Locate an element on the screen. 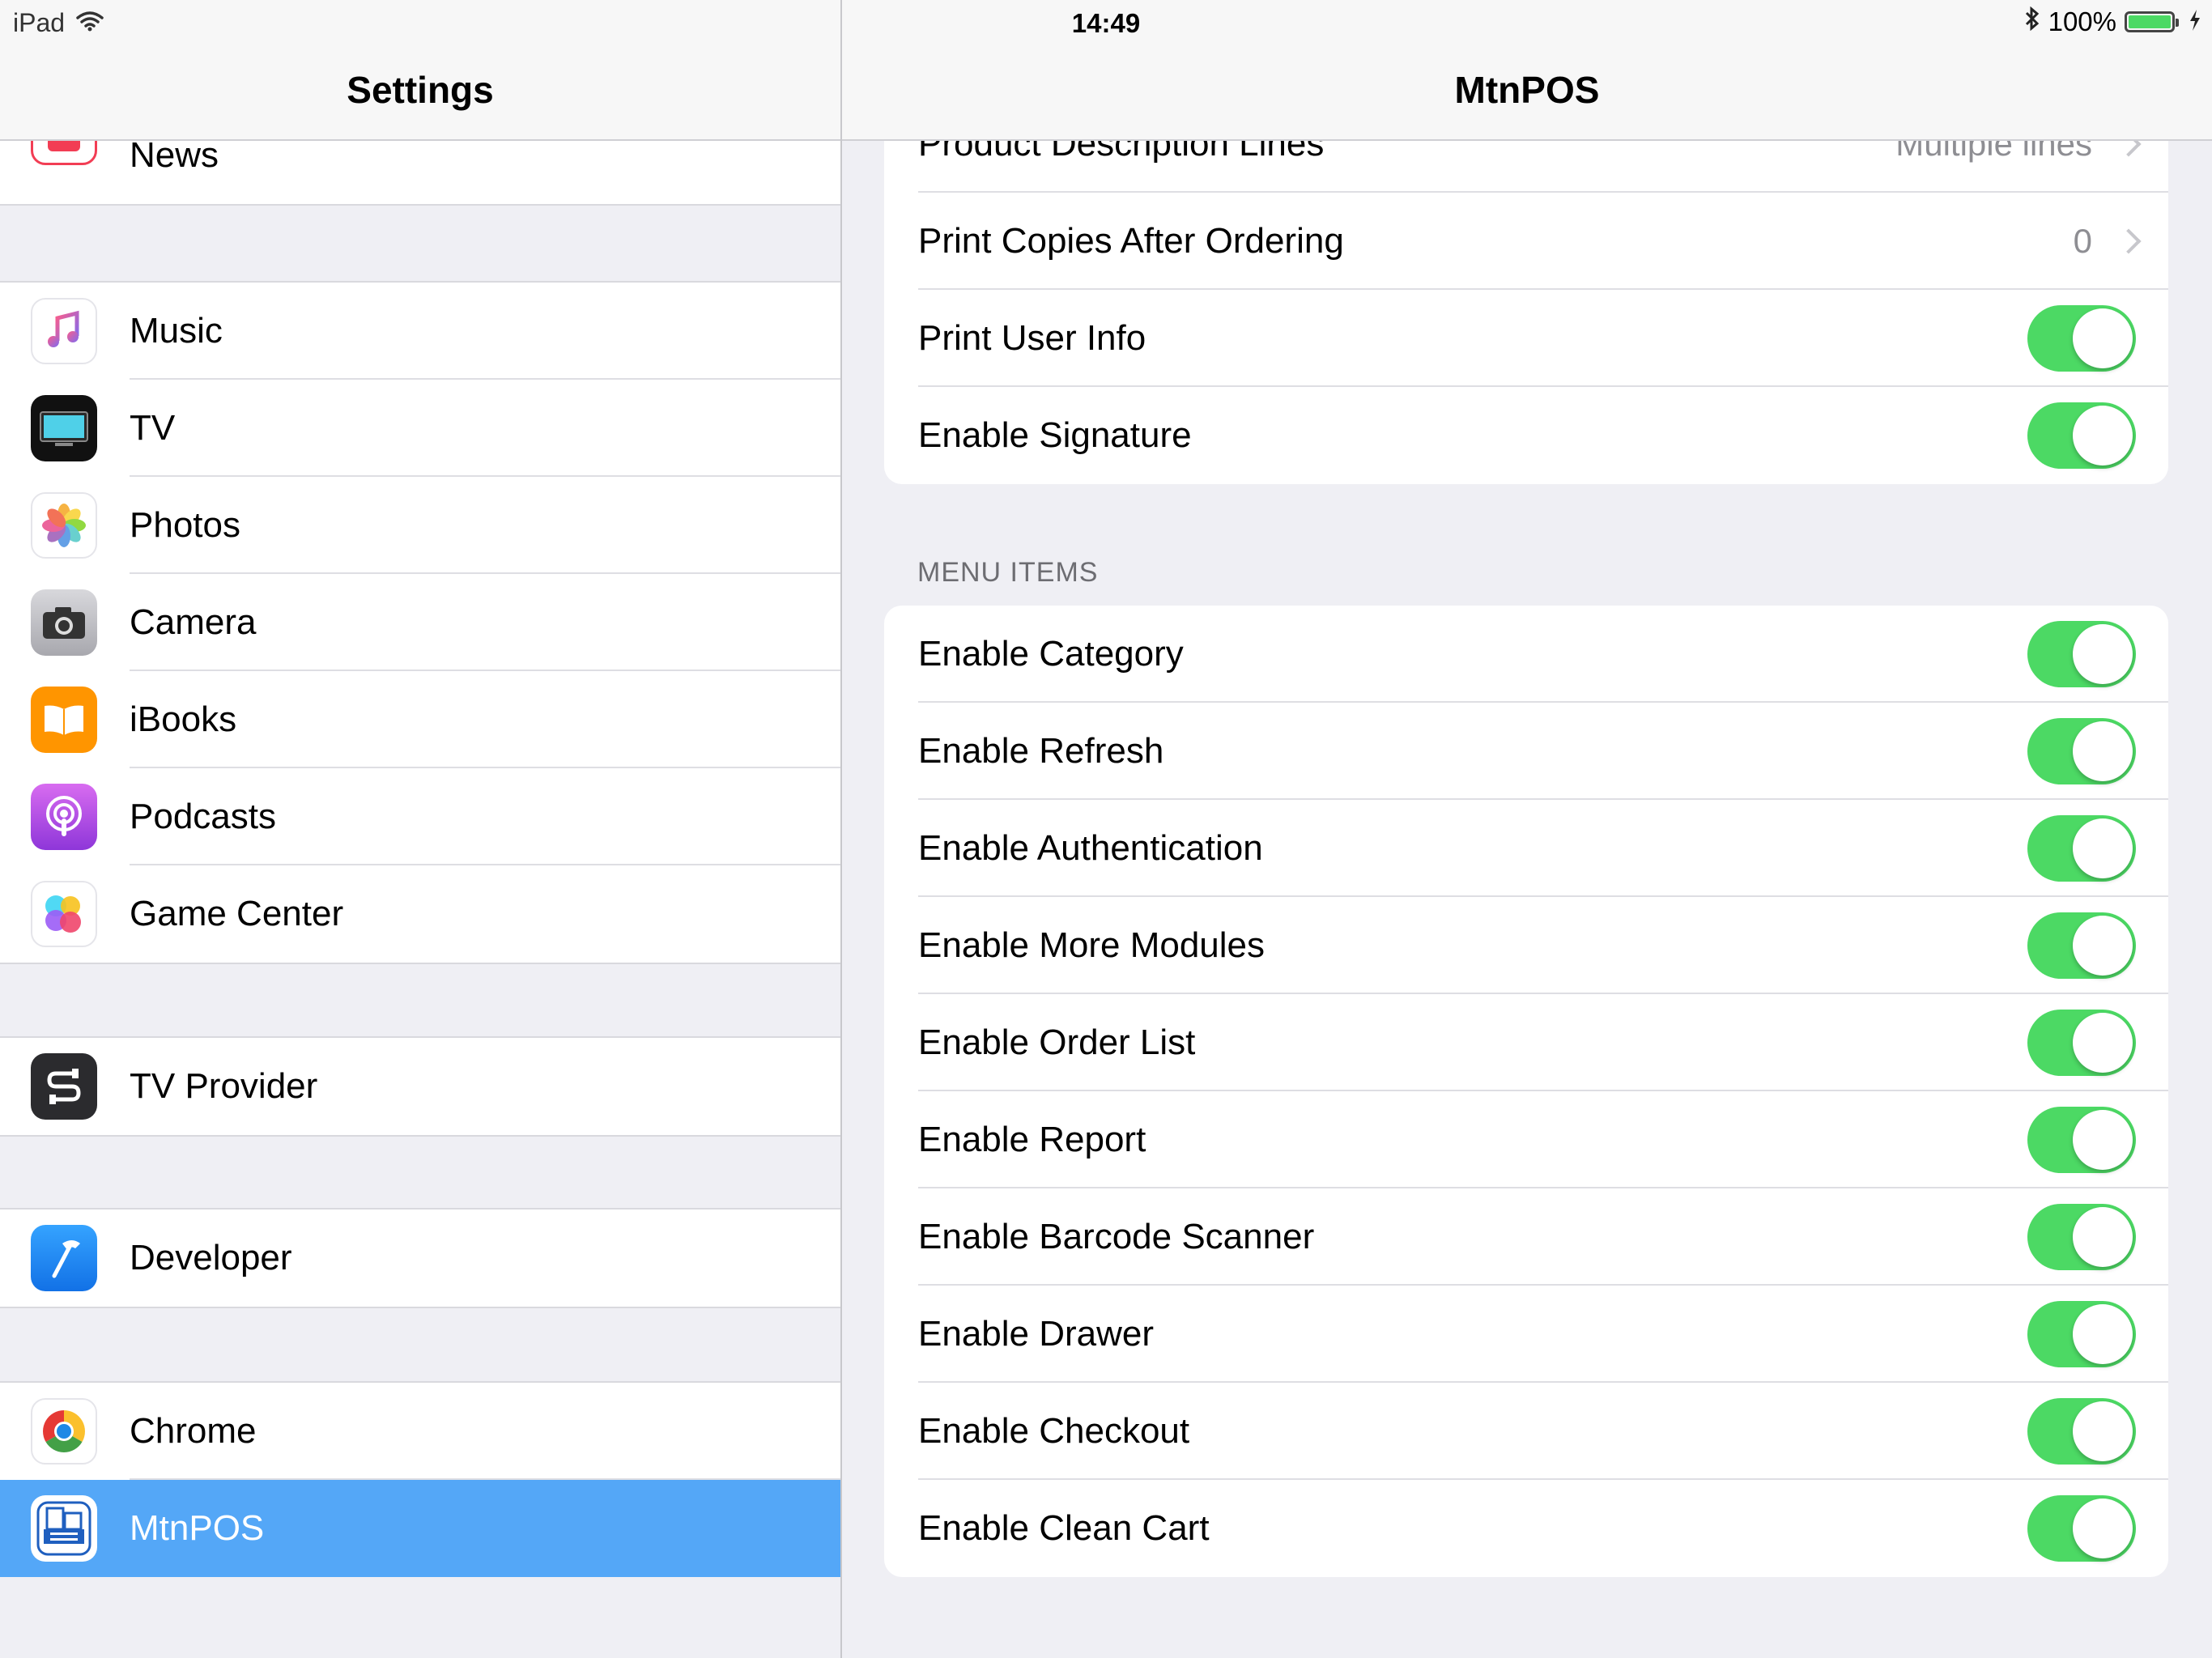  sidebar-item-label: iBooks is located at coordinates (184, 719).